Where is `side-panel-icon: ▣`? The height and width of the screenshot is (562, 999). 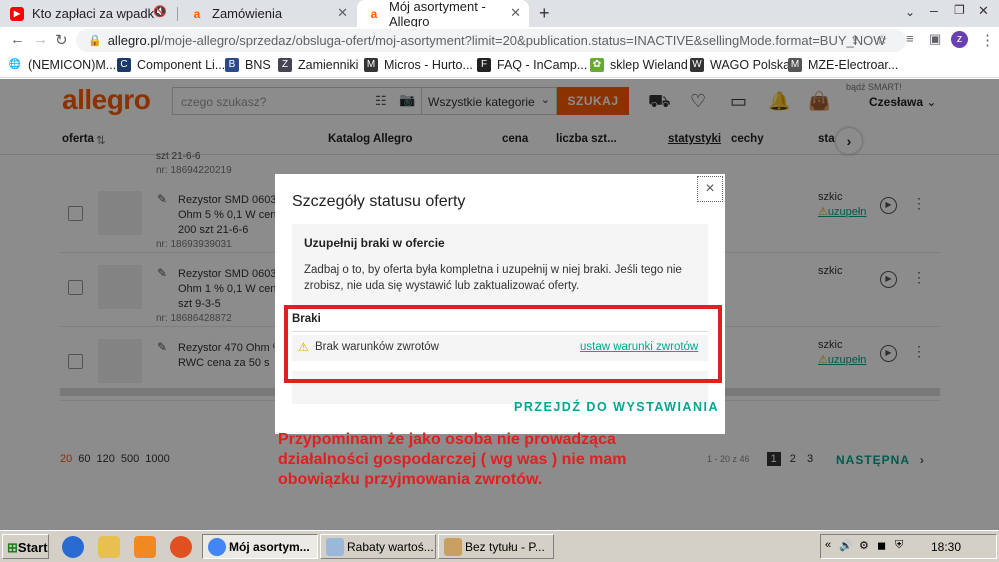 side-panel-icon: ▣ is located at coordinates (935, 39).